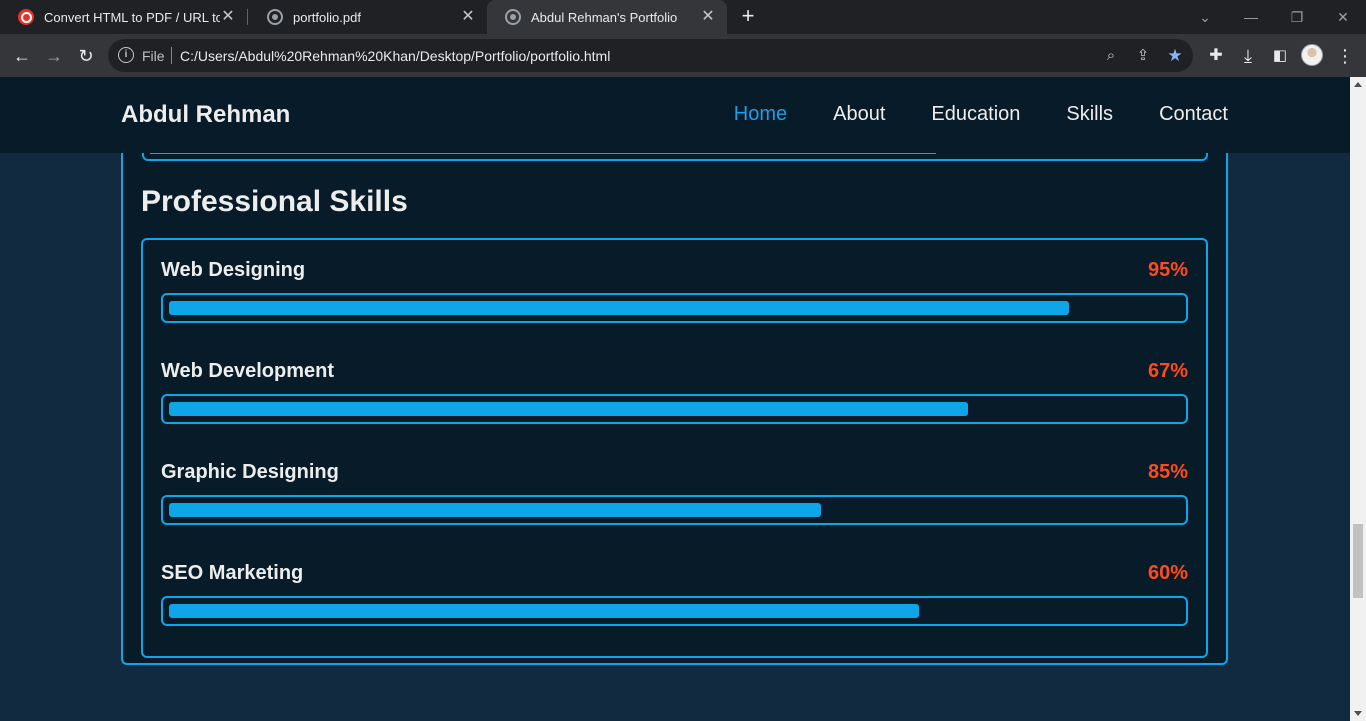  I want to click on reload-icon: ↻, so click(86, 56).